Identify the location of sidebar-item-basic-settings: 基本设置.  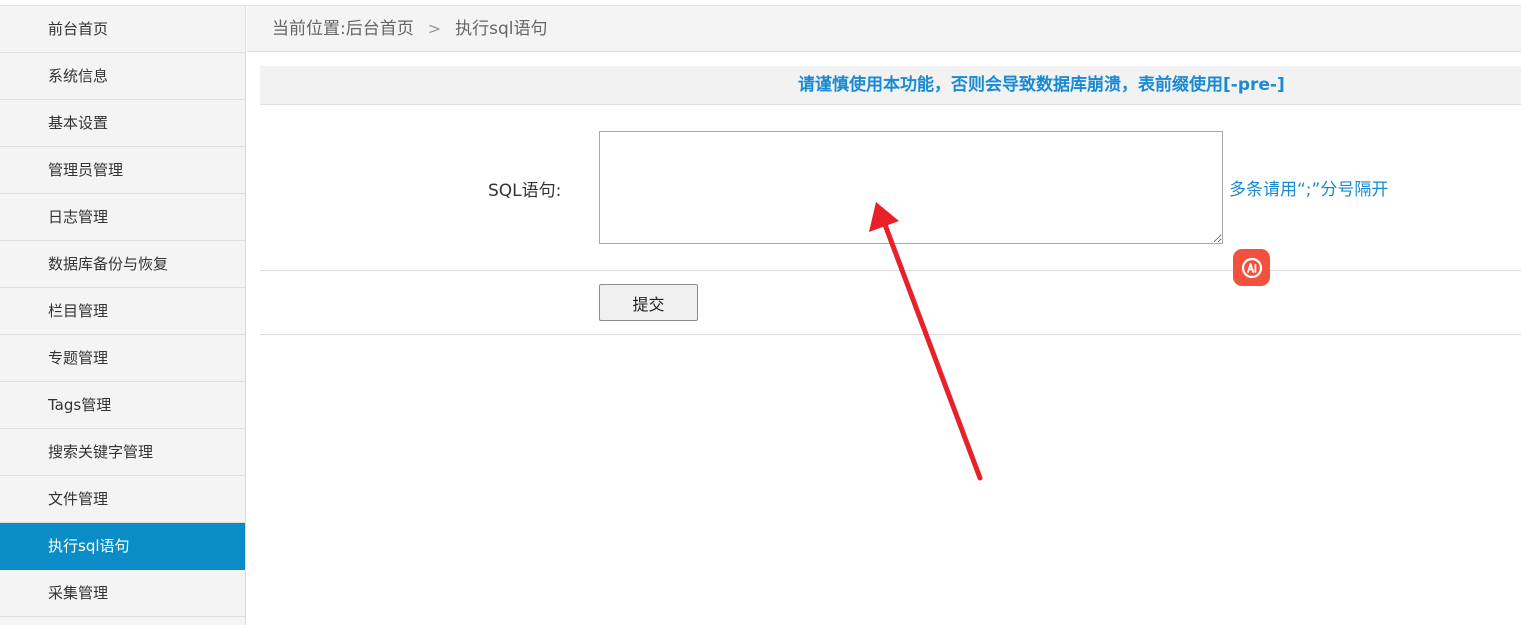
(122, 123).